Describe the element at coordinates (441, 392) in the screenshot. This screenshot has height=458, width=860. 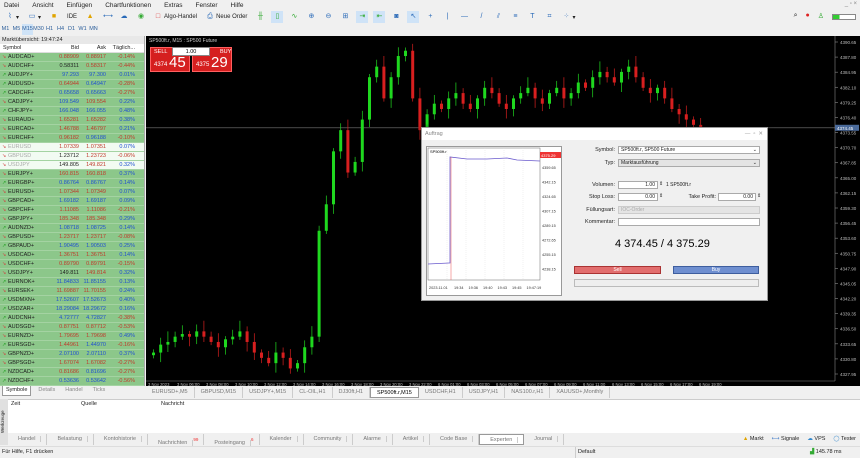
I see `chart-tab: USDCHF,H1` at that location.